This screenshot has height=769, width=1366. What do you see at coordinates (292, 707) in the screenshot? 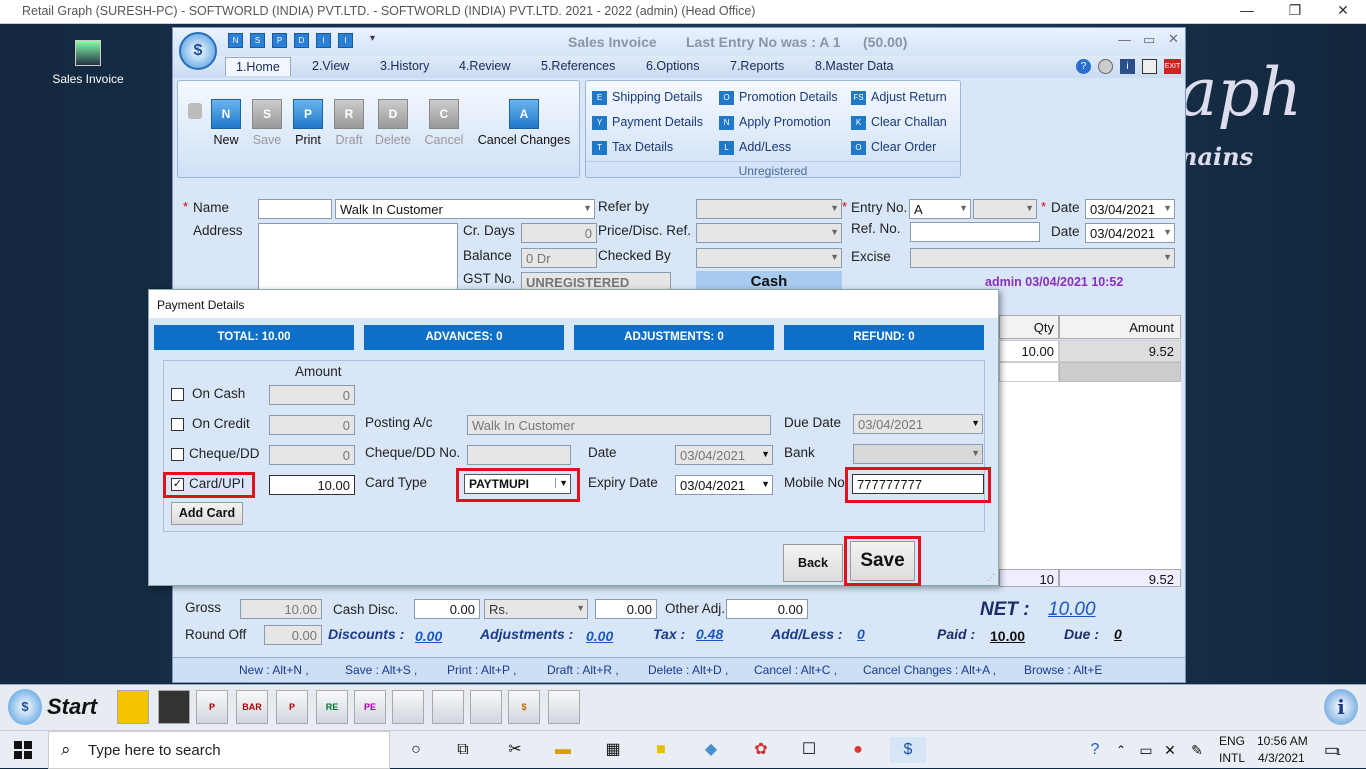
I see `purchase-order-quick-icon: P` at bounding box center [292, 707].